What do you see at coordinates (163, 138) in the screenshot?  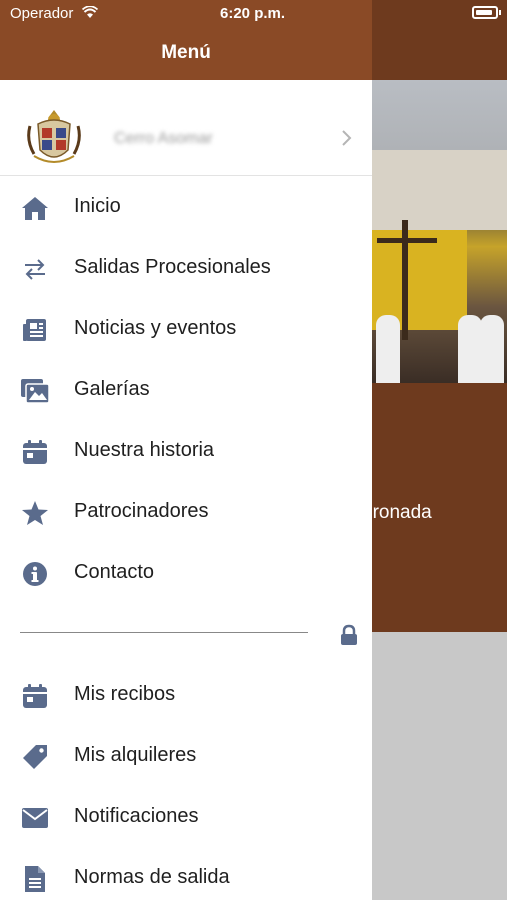 I see `profile-name: Cerro Asomar` at bounding box center [163, 138].